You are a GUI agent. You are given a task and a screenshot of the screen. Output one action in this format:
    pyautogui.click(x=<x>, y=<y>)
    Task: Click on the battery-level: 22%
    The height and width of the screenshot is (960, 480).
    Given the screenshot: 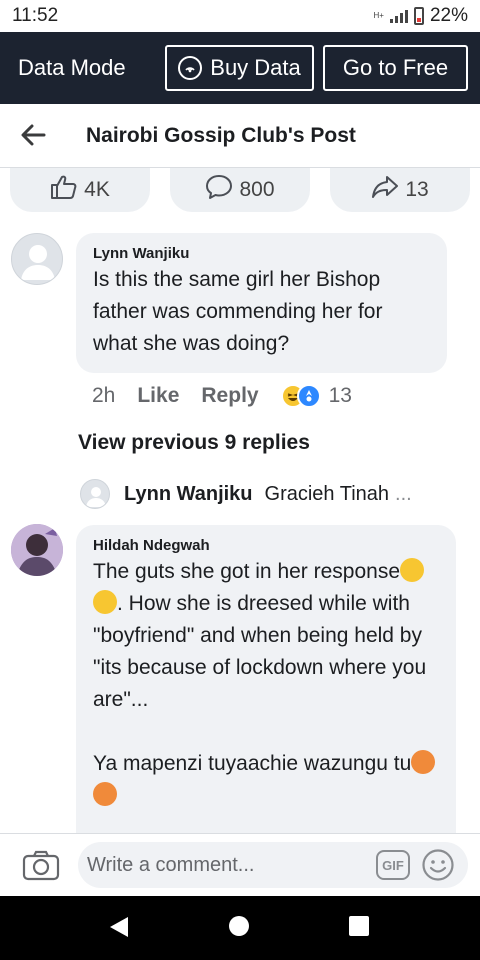 What is the action you would take?
    pyautogui.click(x=448, y=15)
    